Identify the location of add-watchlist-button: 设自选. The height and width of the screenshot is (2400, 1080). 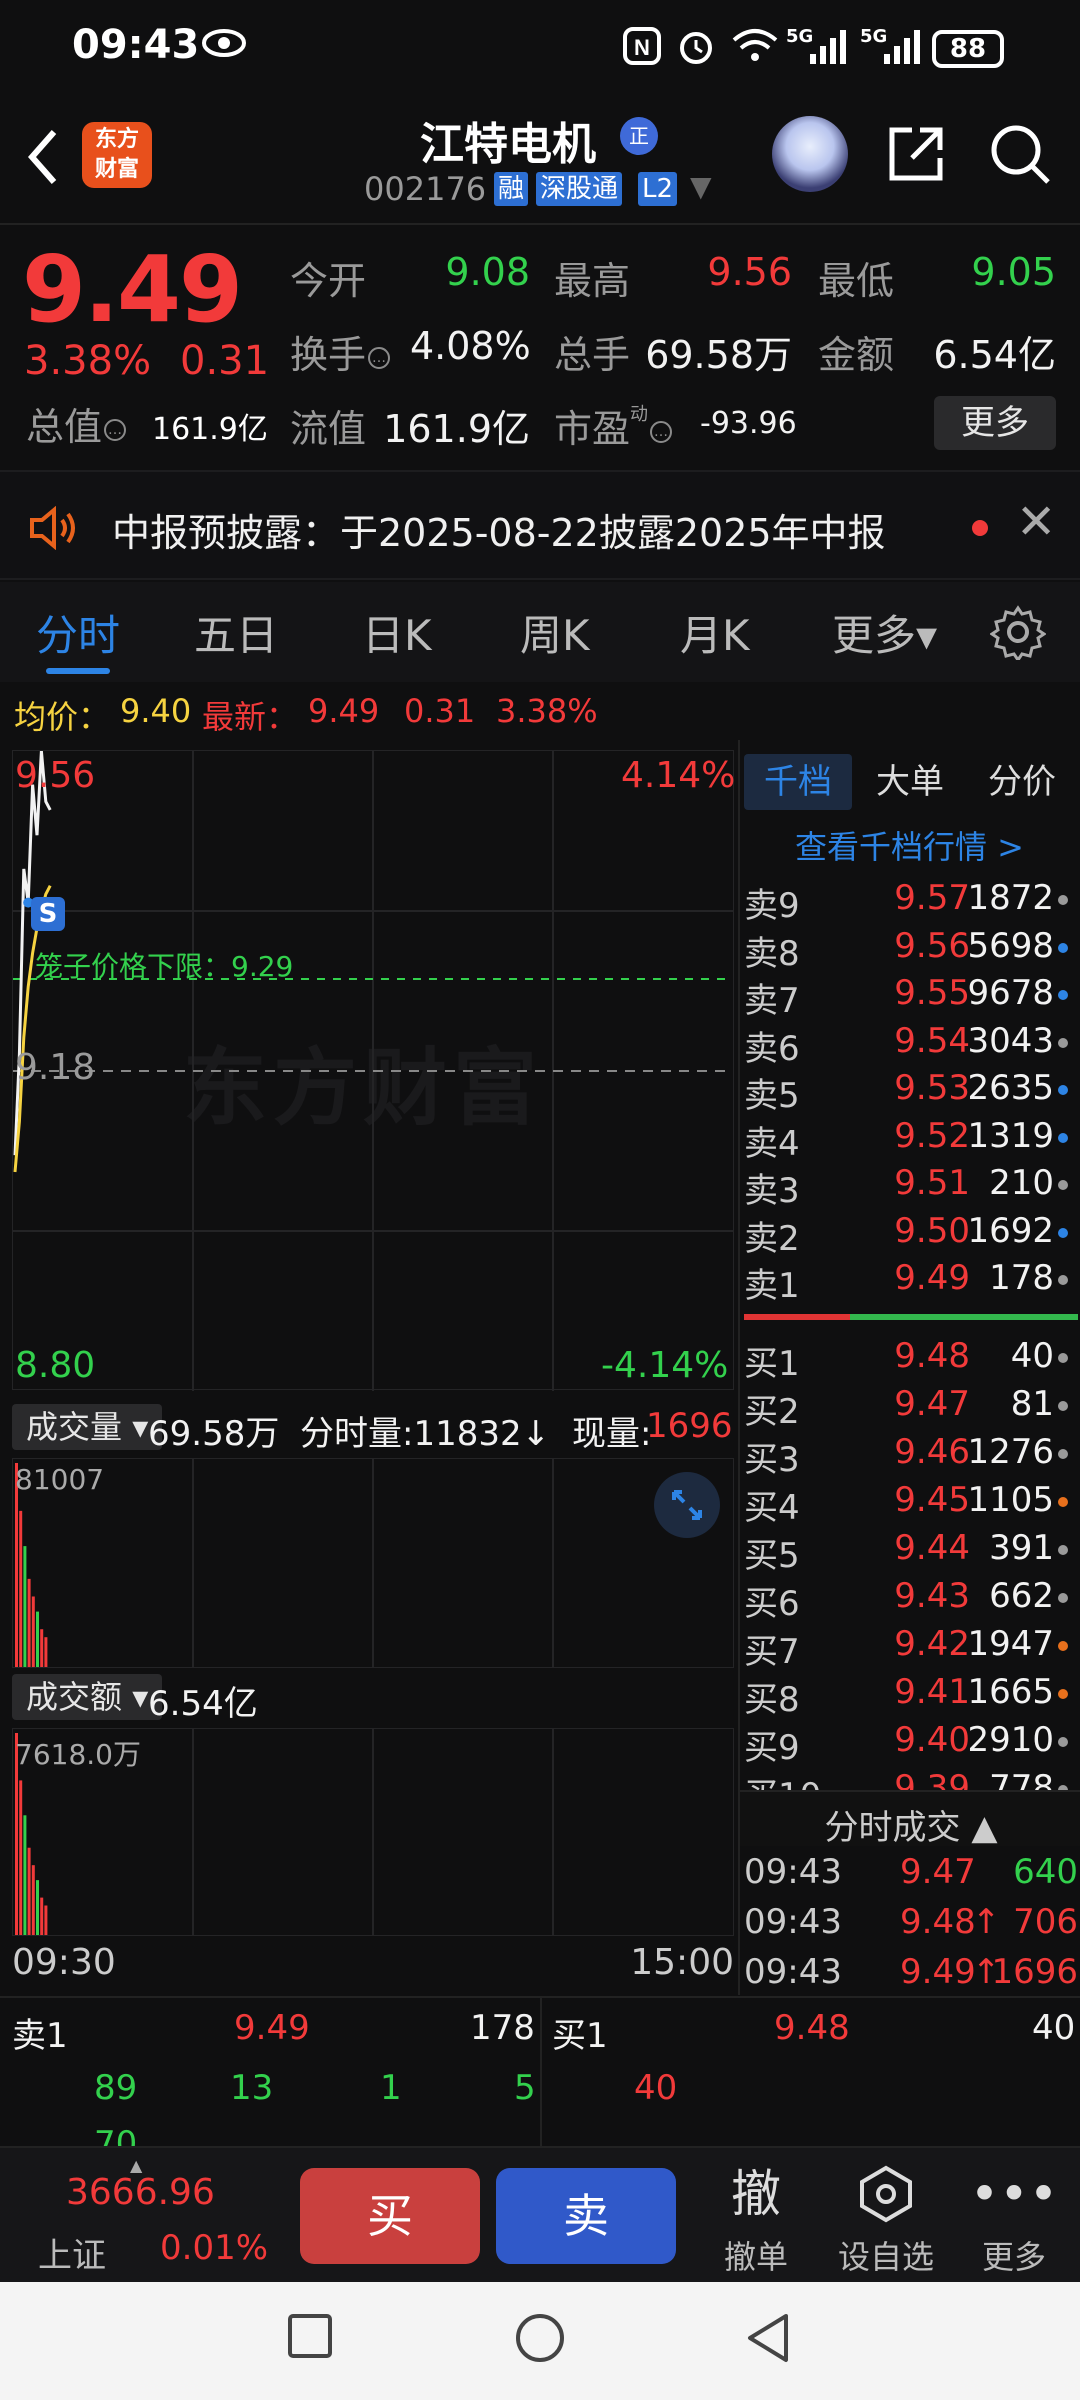
(886, 2217).